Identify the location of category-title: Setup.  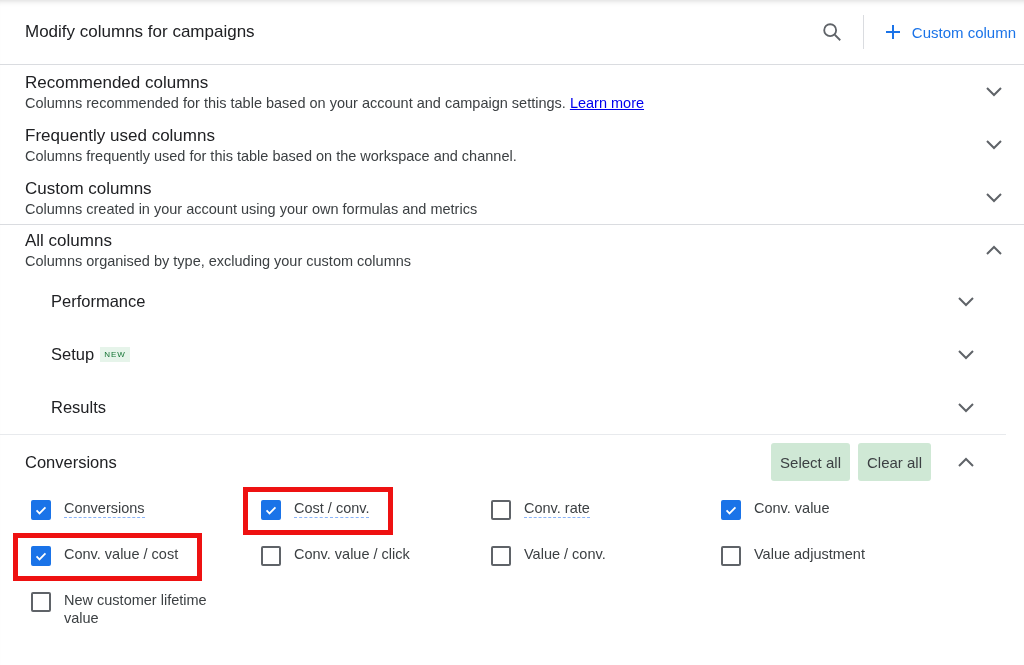
(73, 354).